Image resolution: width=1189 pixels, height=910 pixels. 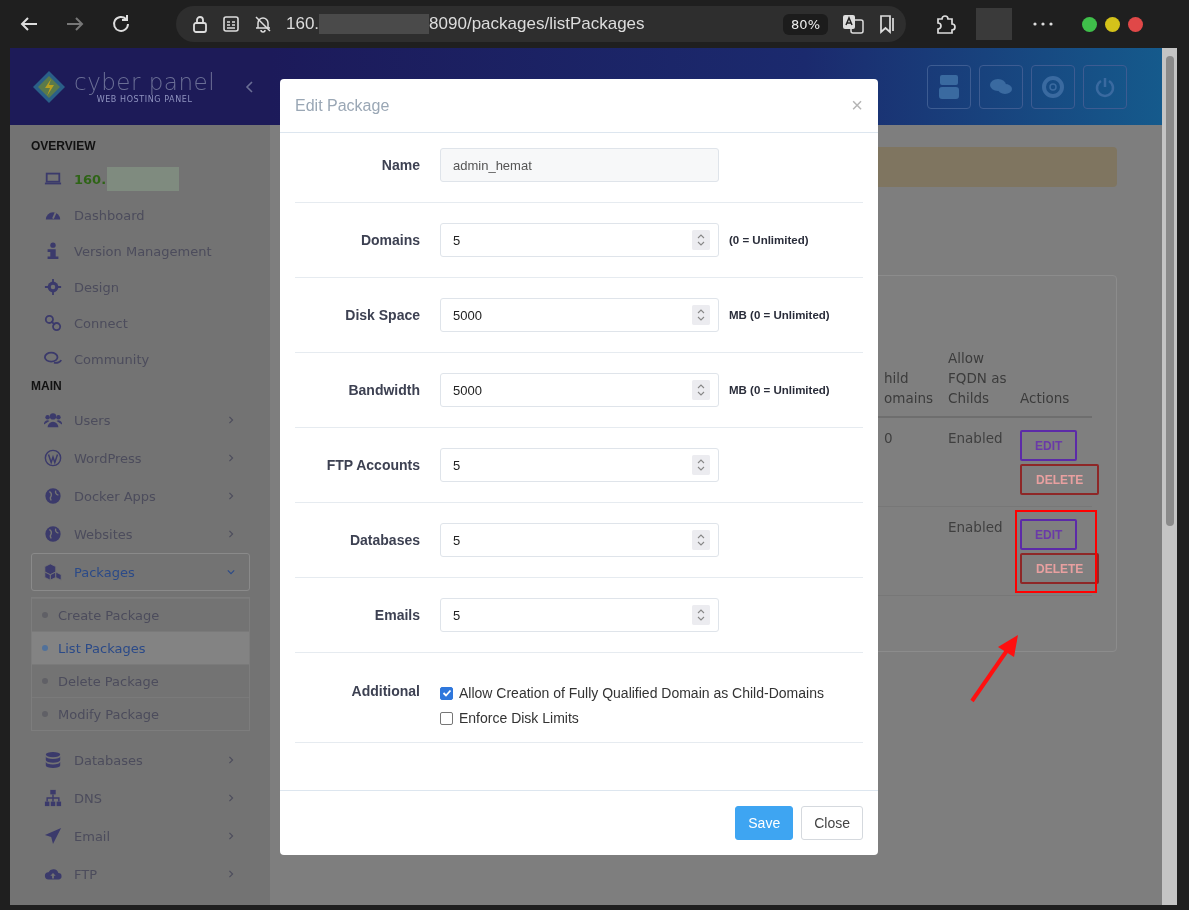 I want to click on more-icon, so click(x=1043, y=24).